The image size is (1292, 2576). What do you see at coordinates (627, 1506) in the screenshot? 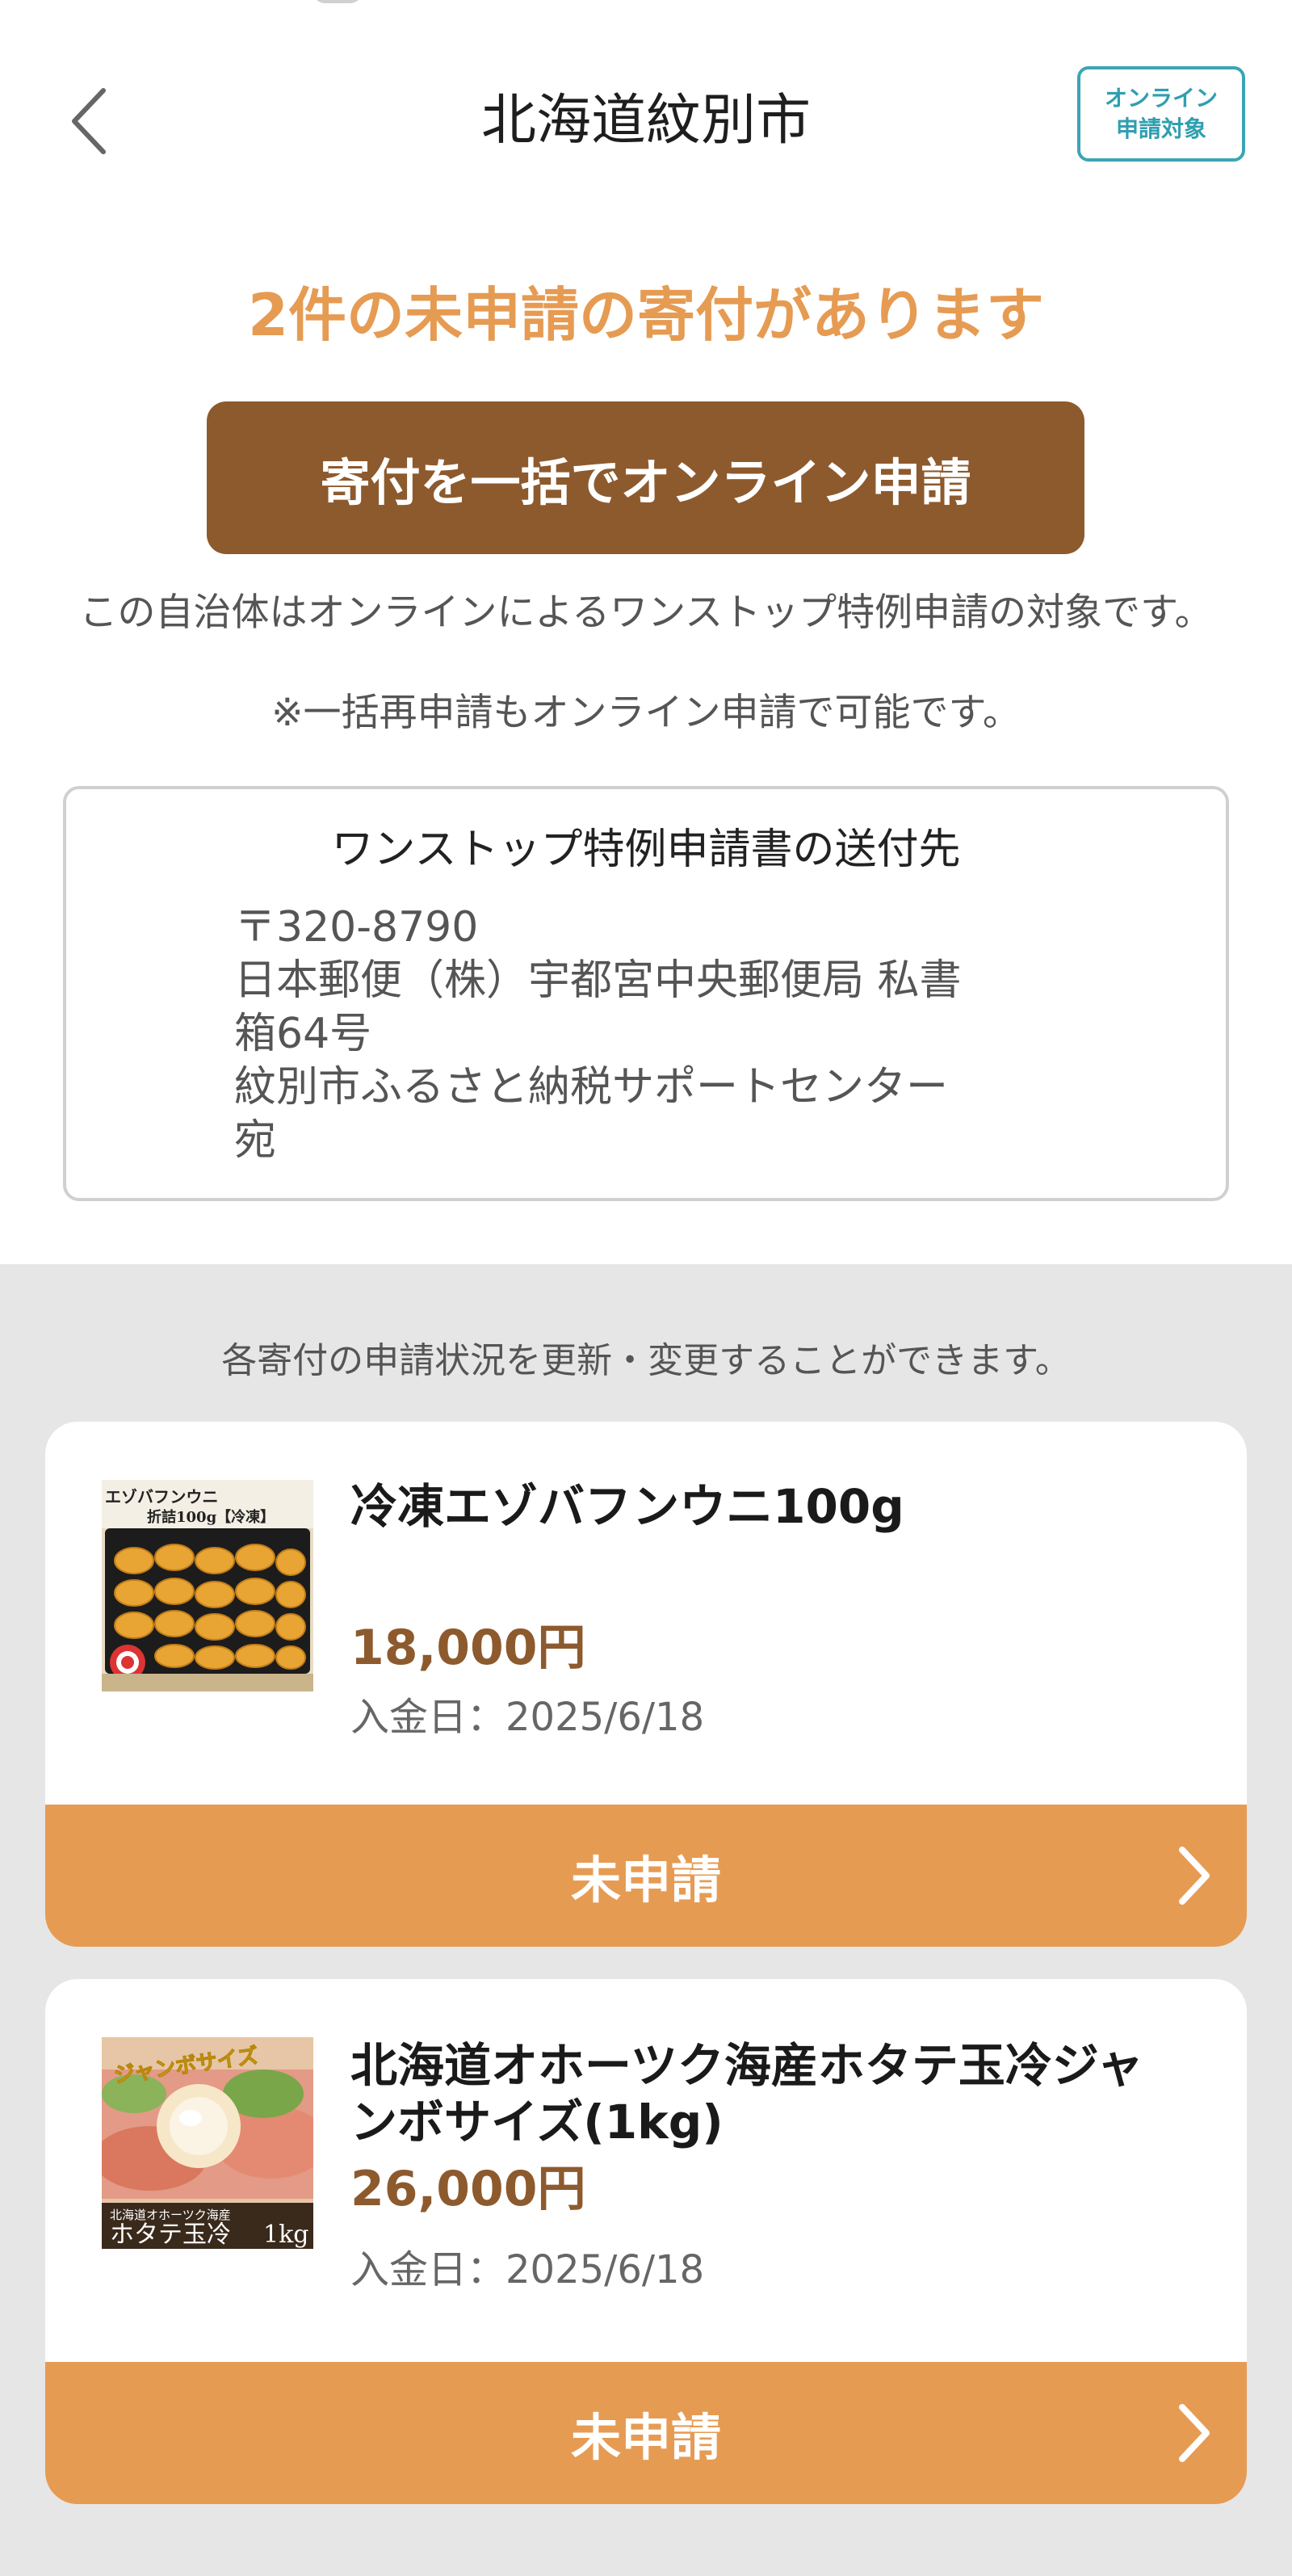
I see `item-name: 冷凍エゾバフンウニ100g` at bounding box center [627, 1506].